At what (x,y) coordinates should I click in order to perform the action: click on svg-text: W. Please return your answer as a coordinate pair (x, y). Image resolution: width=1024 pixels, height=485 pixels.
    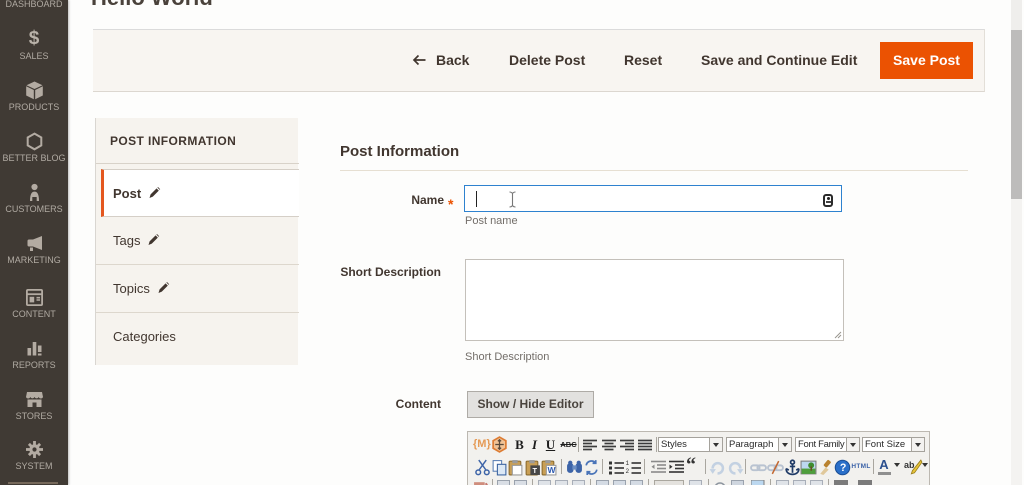
    Looking at the image, I should click on (551, 470).